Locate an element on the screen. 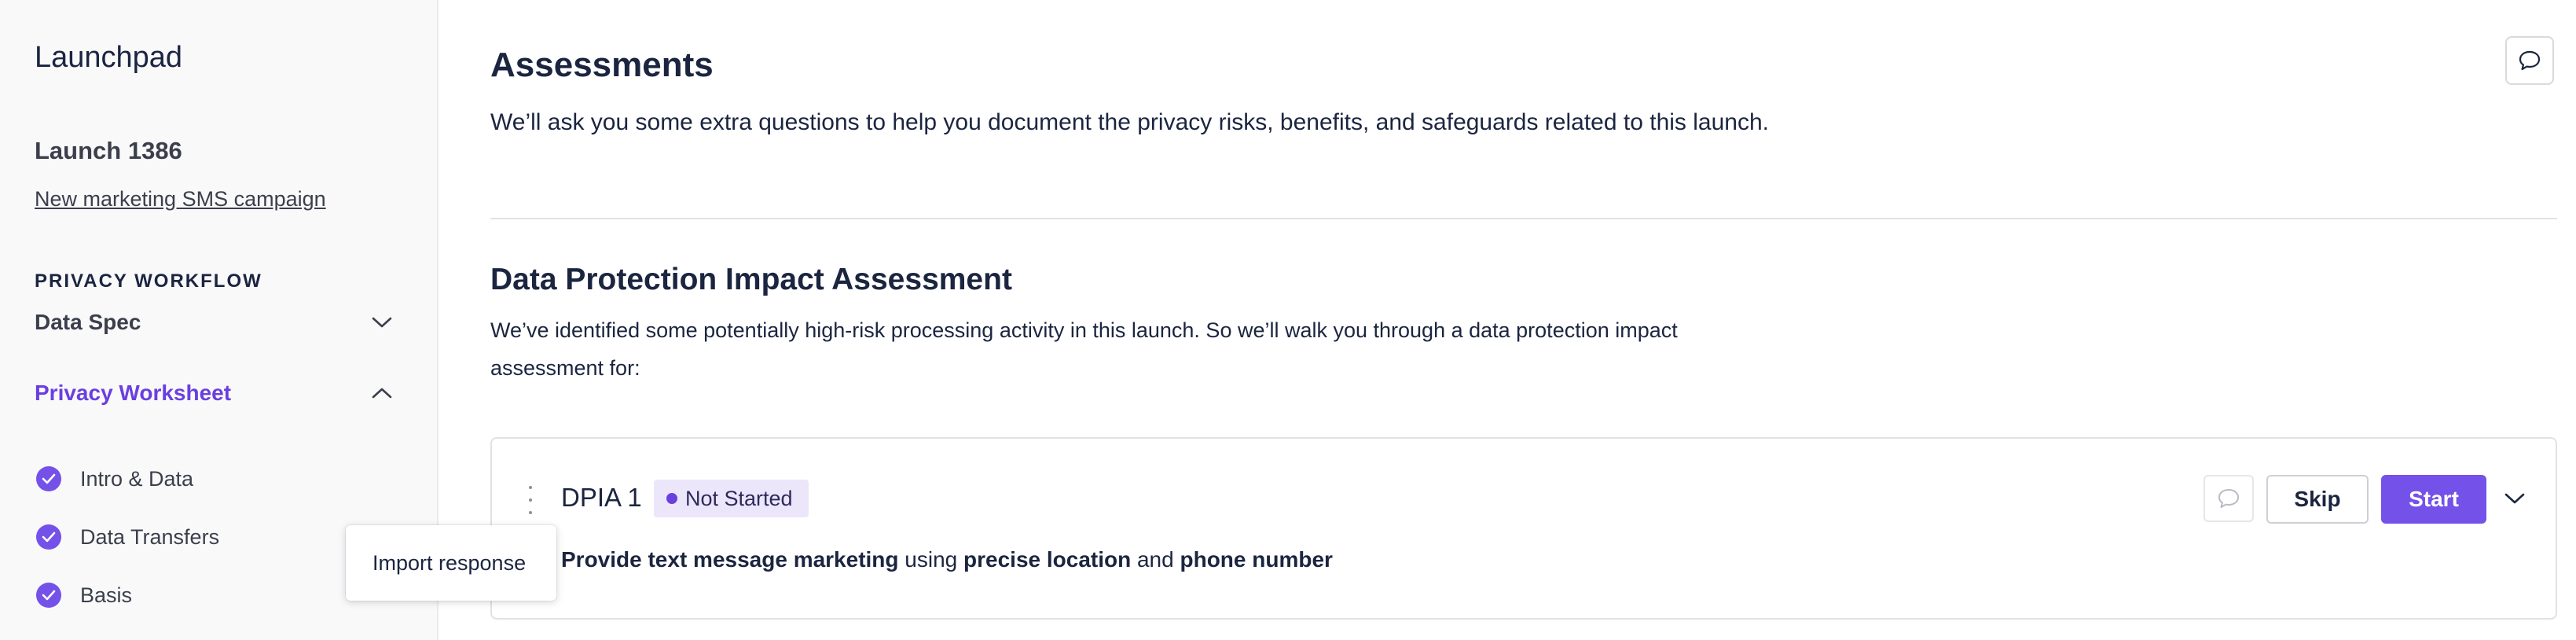  launch-title: Launch 1386 is located at coordinates (109, 150).